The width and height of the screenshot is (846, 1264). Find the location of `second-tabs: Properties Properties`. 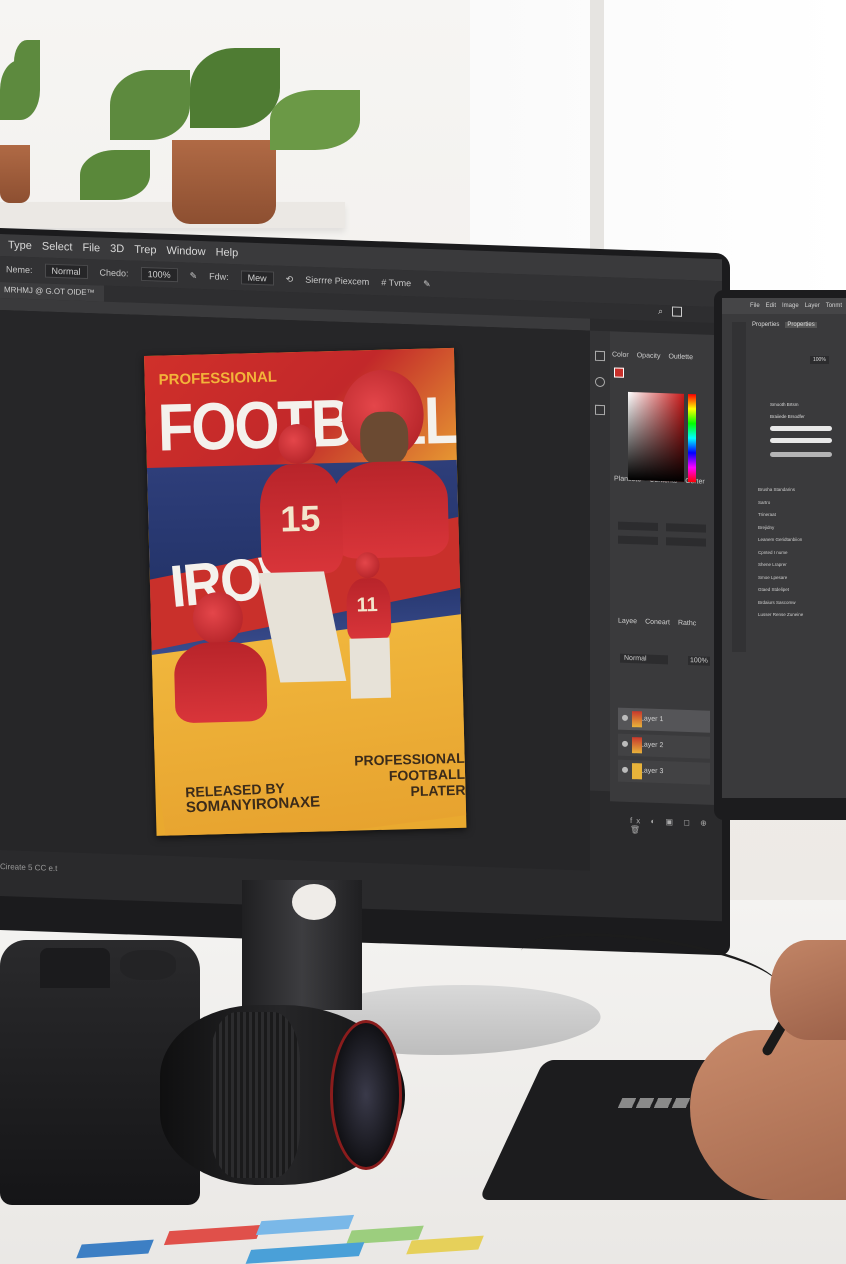

second-tabs: Properties Properties is located at coordinates (784, 325).